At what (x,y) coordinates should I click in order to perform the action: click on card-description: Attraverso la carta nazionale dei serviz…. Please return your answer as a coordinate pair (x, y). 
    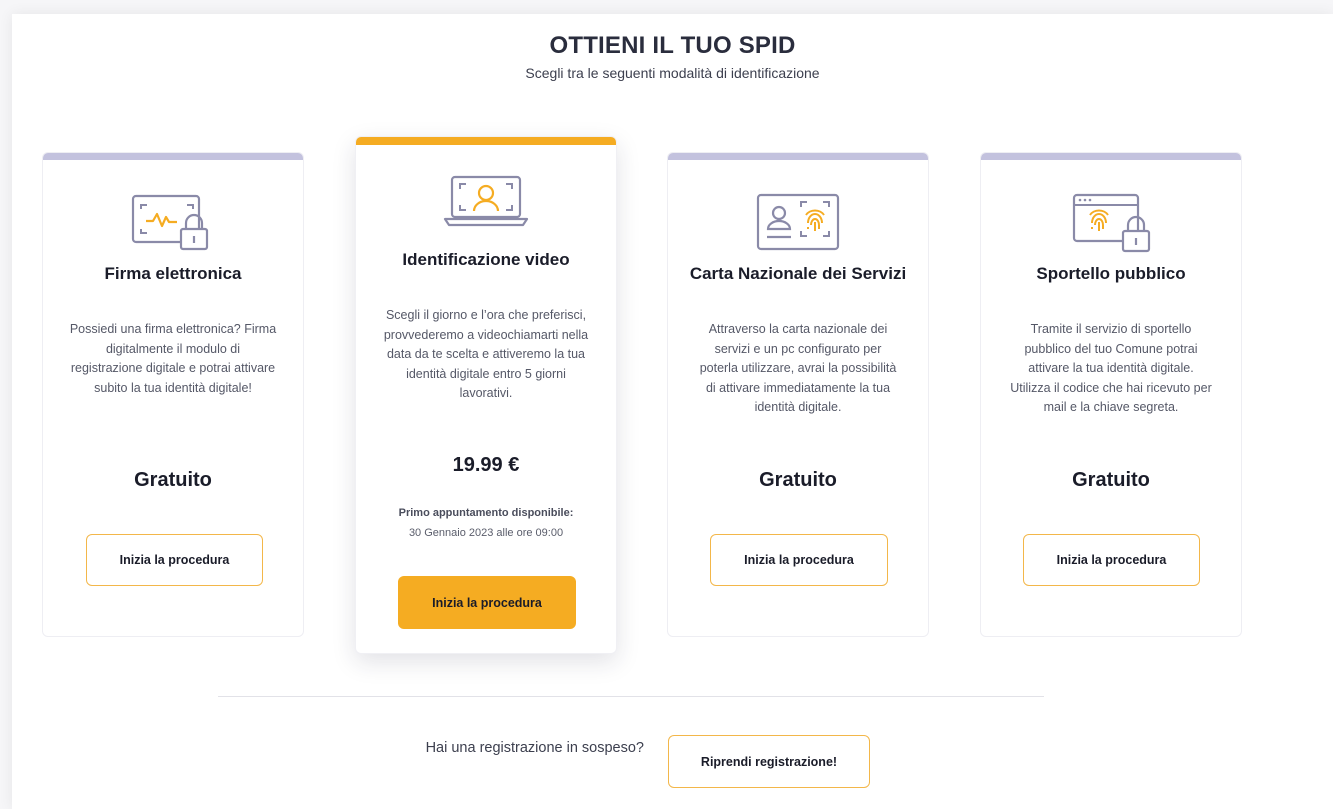
    Looking at the image, I should click on (798, 368).